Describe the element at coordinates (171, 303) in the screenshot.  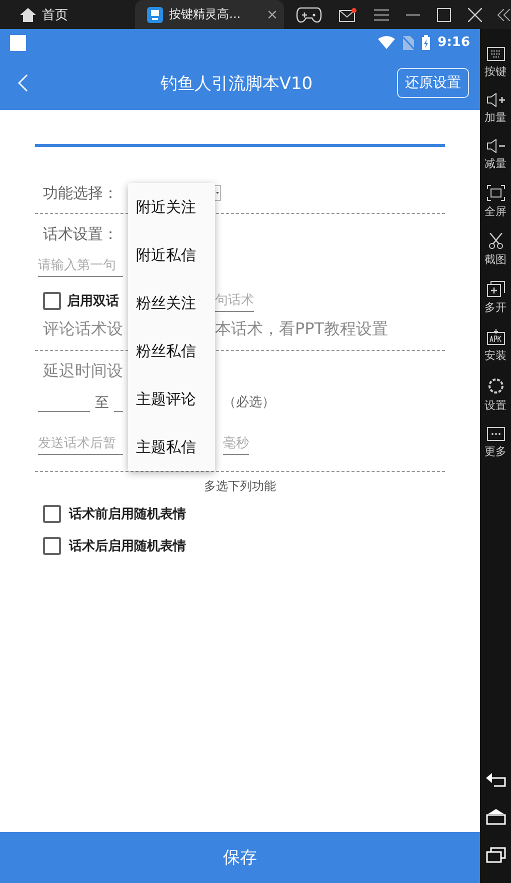
I see `menu-item: 粉丝关注` at that location.